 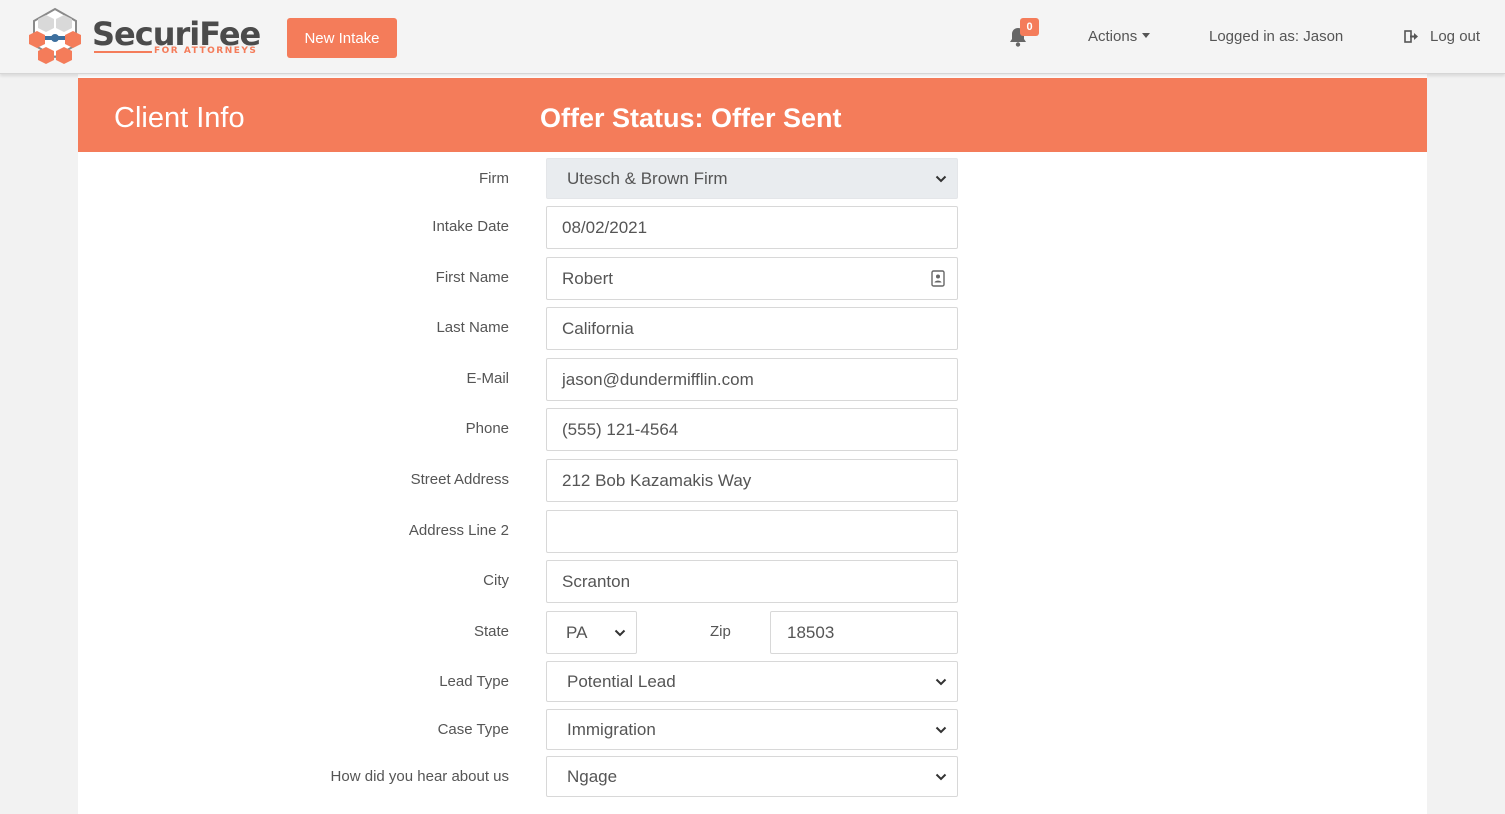 What do you see at coordinates (123, 52) in the screenshot?
I see `brand-rule` at bounding box center [123, 52].